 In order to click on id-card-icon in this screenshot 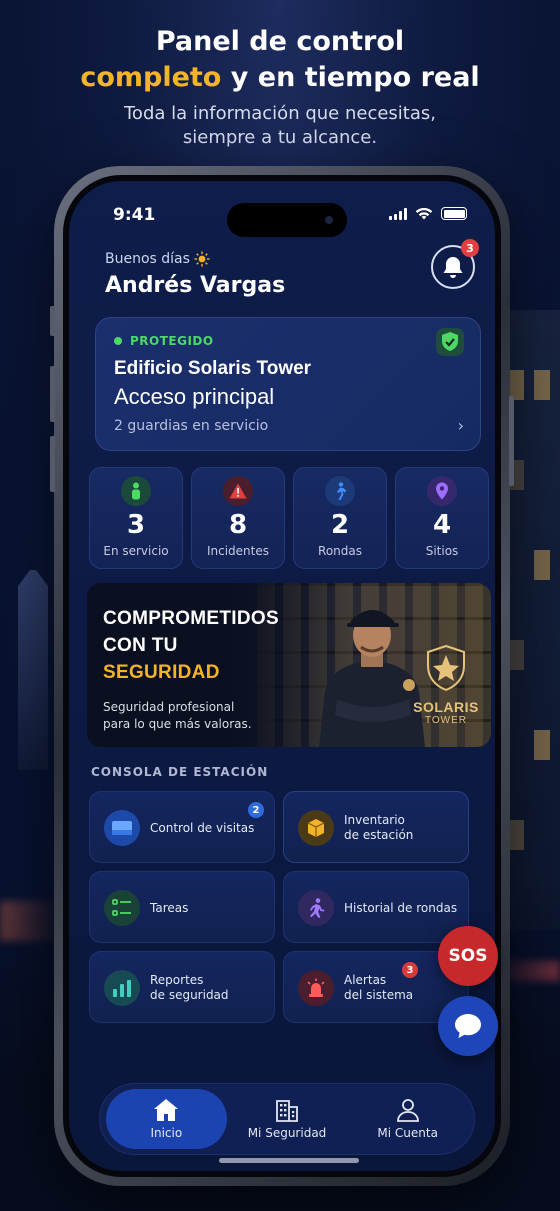, I will do `click(122, 828)`.